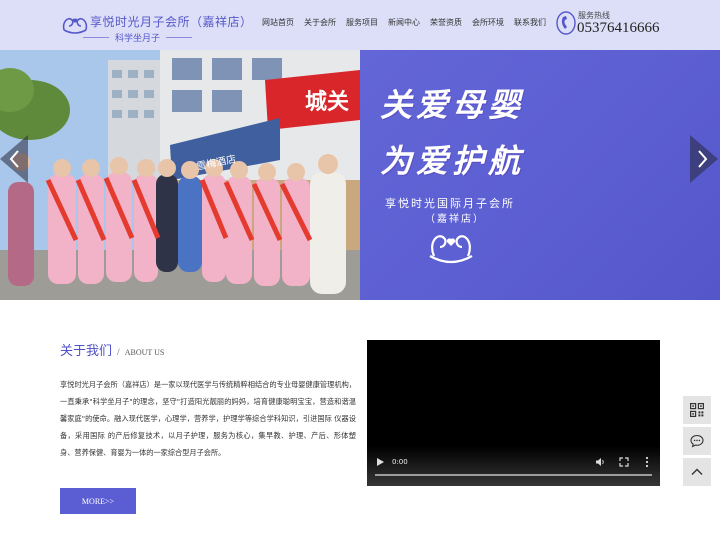 This screenshot has width=720, height=540. I want to click on about-title-en: ABOUT US, so click(144, 352).